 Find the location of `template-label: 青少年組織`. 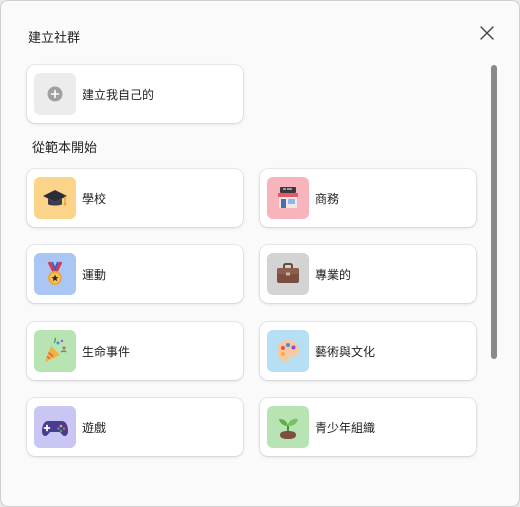

template-label: 青少年組織 is located at coordinates (345, 427).